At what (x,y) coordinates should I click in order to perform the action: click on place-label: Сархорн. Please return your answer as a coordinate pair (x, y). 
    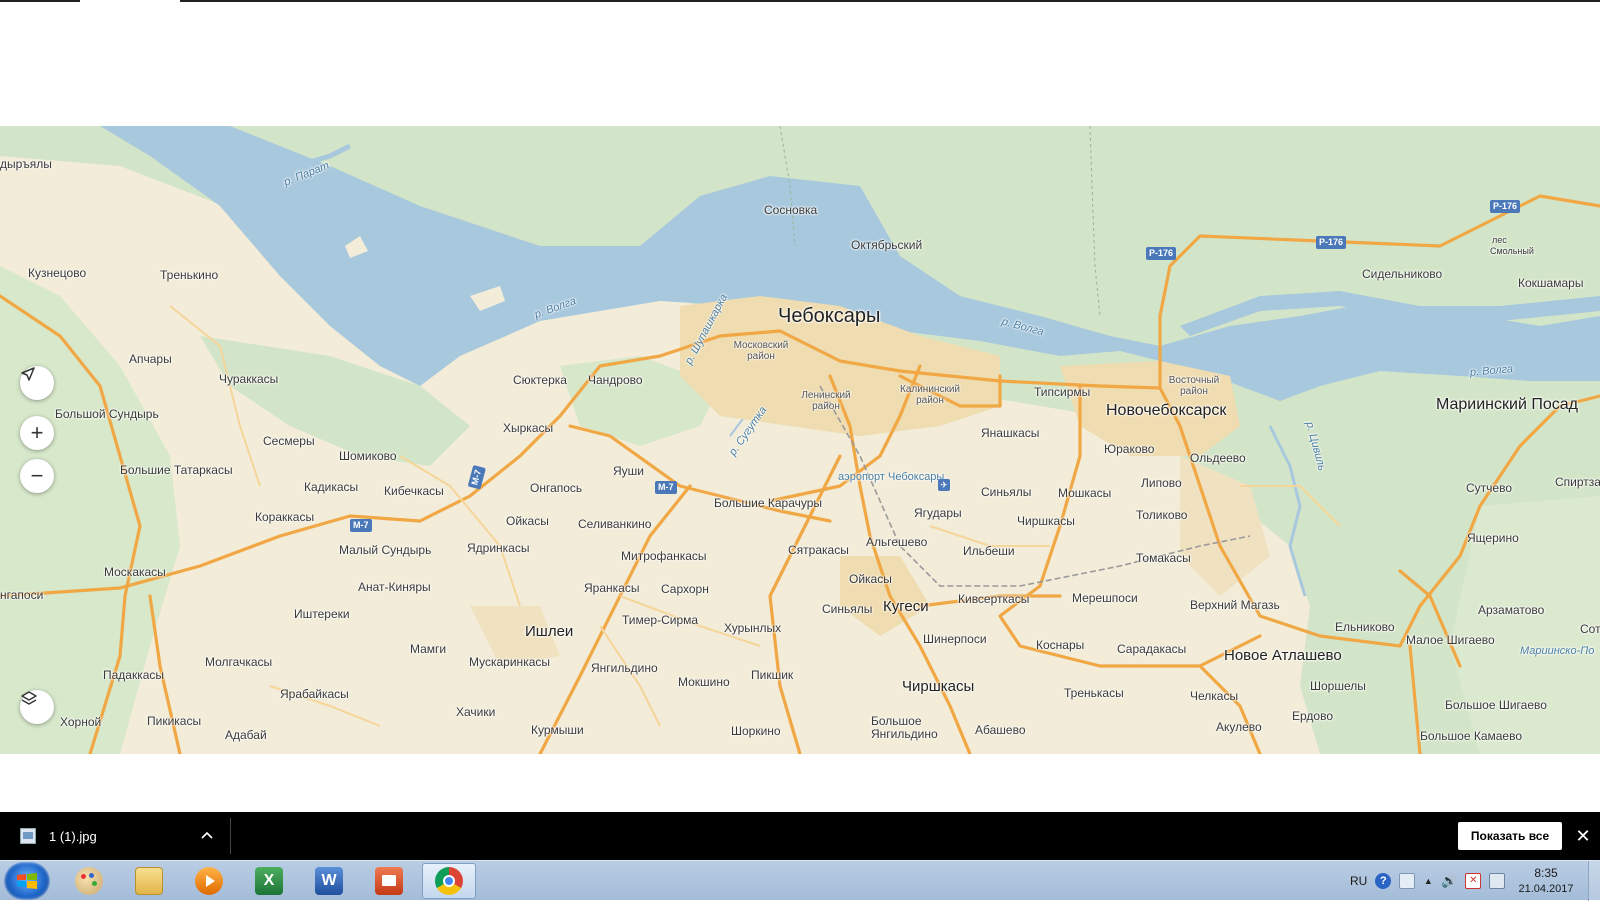
    Looking at the image, I should click on (685, 589).